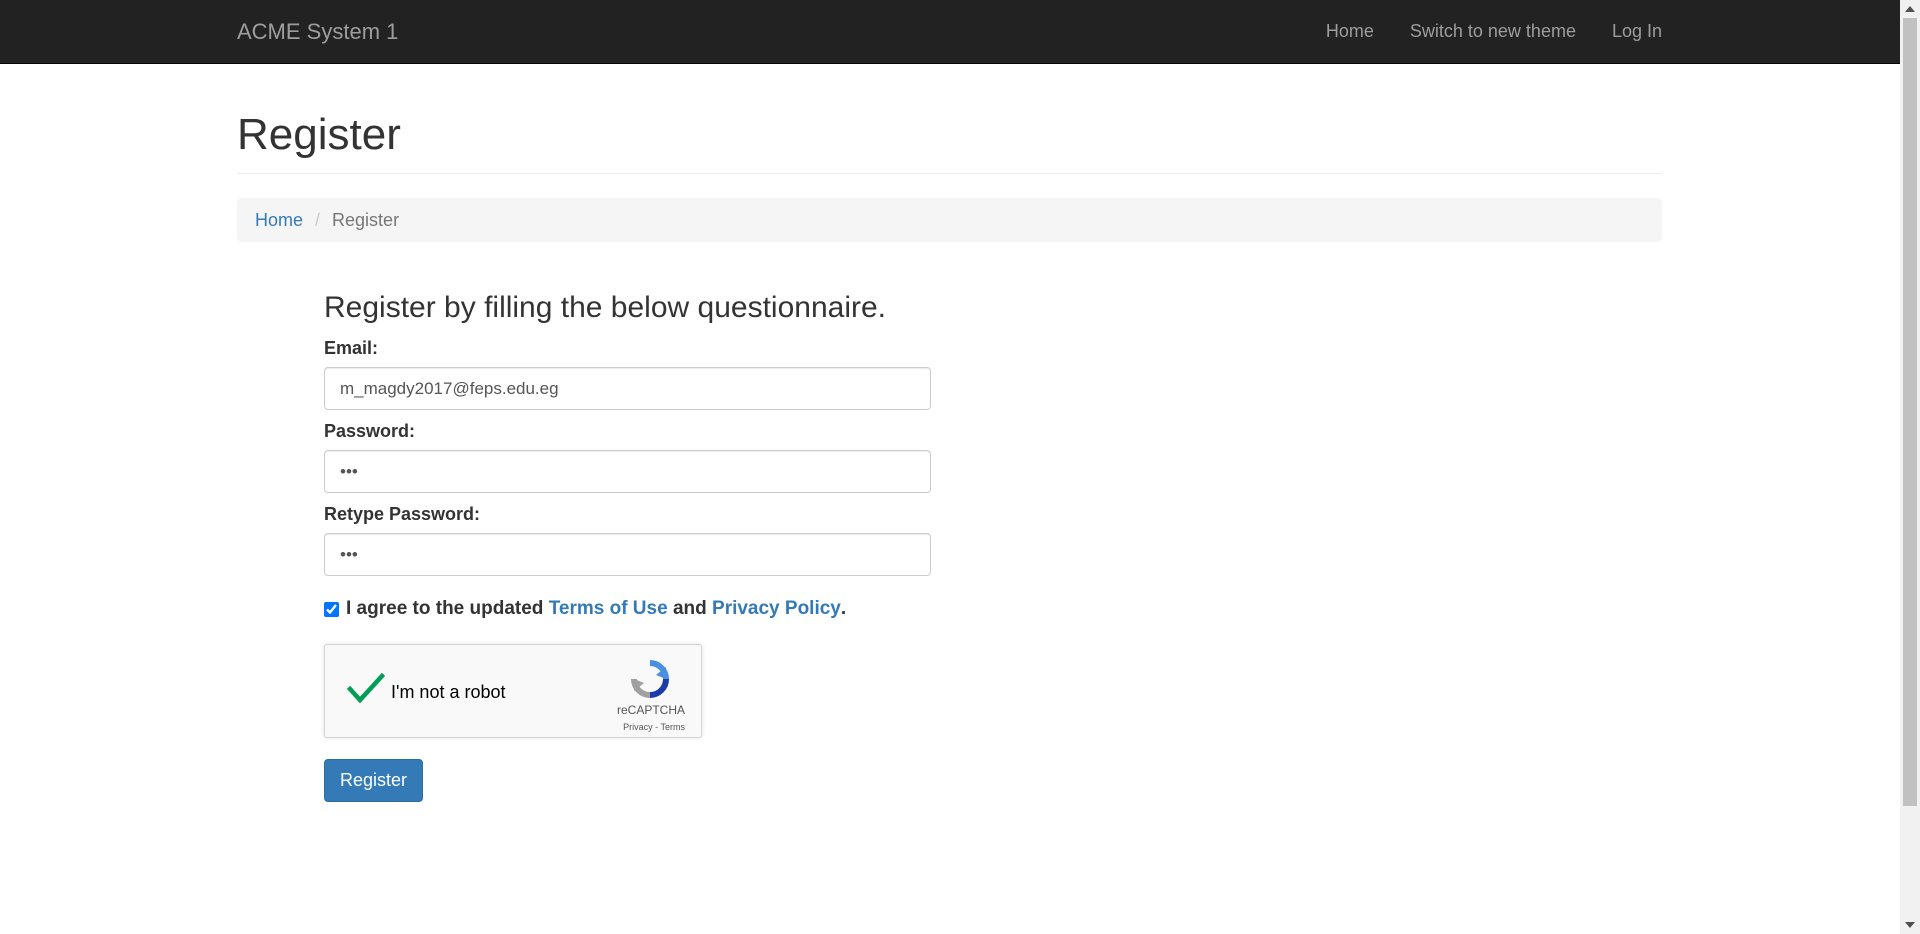 The width and height of the screenshot is (1920, 934). What do you see at coordinates (366, 689) in the screenshot?
I see `checkmark-icon` at bounding box center [366, 689].